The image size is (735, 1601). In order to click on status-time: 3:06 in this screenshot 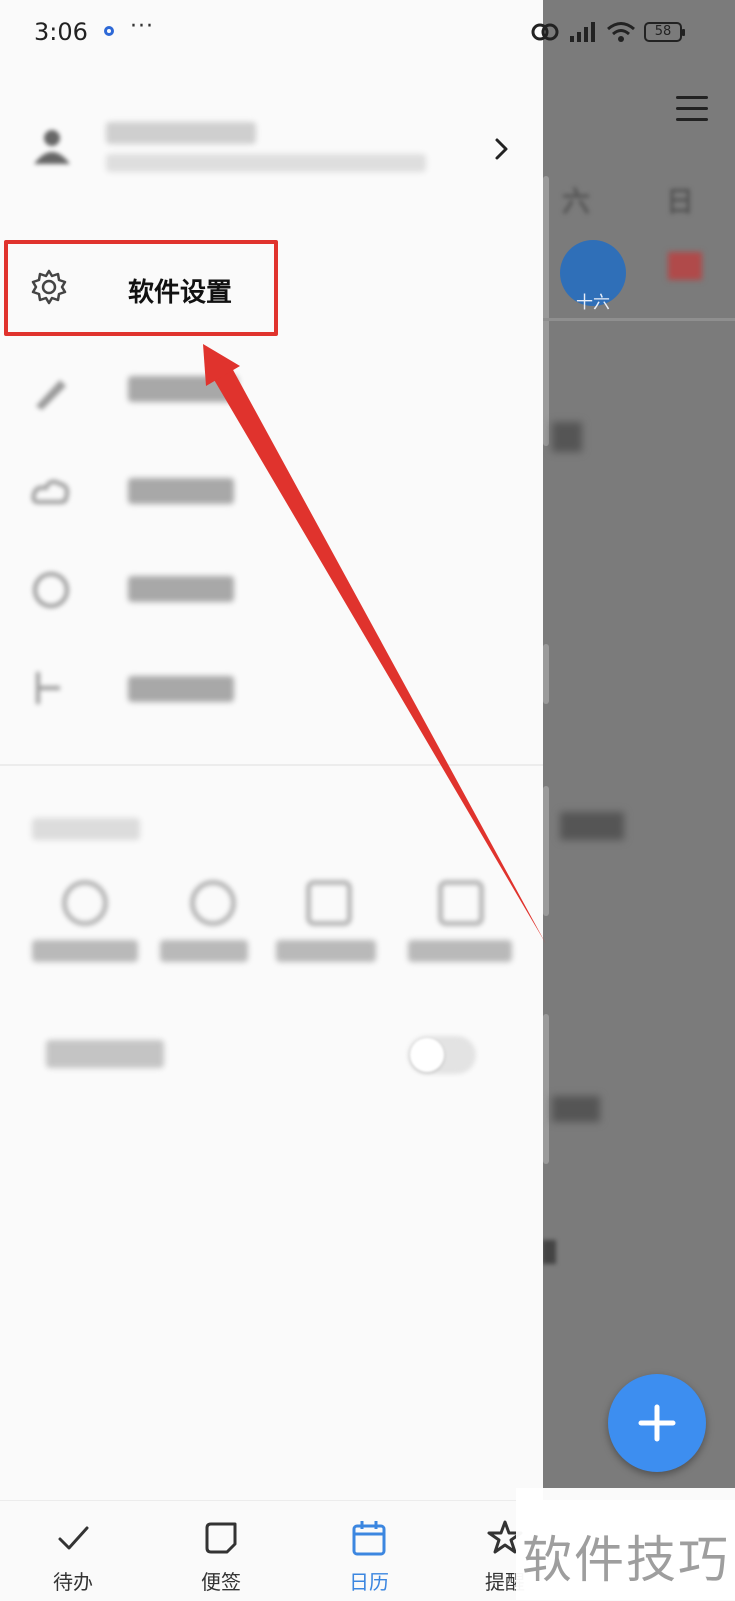, I will do `click(61, 32)`.